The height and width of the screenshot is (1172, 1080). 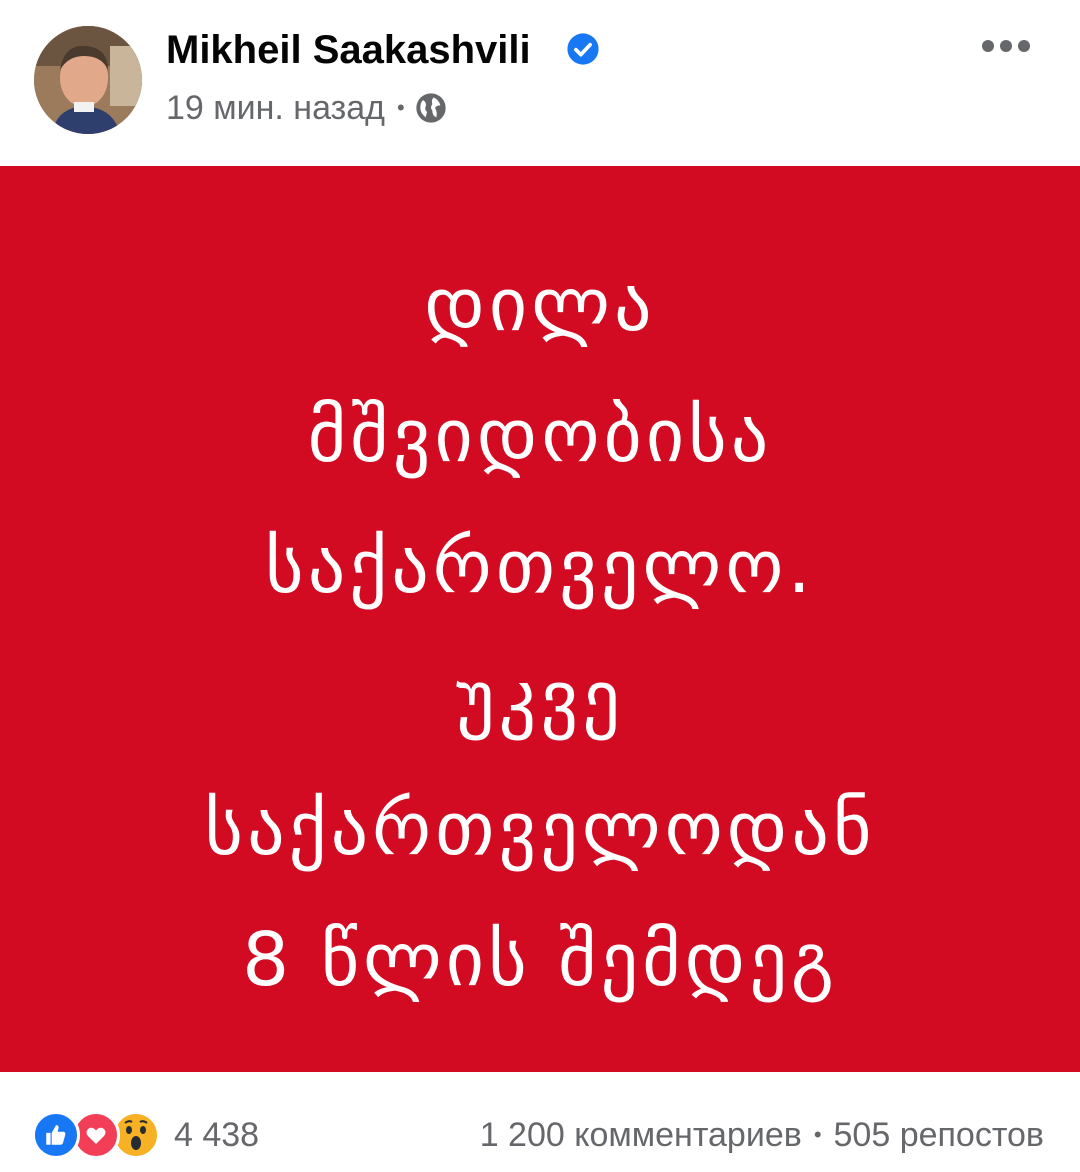 I want to click on post-header: Mikheil Saakashvili 19 мин. назад •, so click(x=540, y=83).